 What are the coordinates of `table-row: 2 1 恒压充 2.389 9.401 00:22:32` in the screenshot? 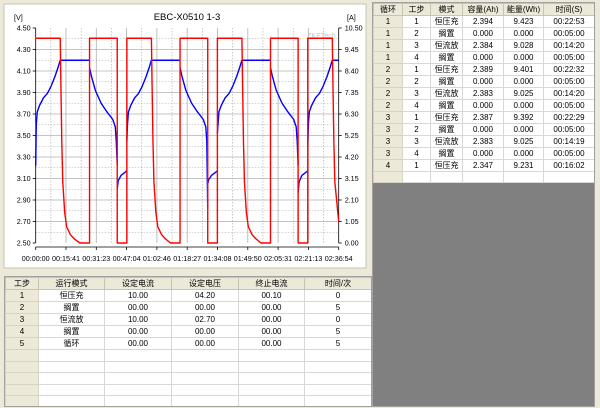 It's located at (483, 69).